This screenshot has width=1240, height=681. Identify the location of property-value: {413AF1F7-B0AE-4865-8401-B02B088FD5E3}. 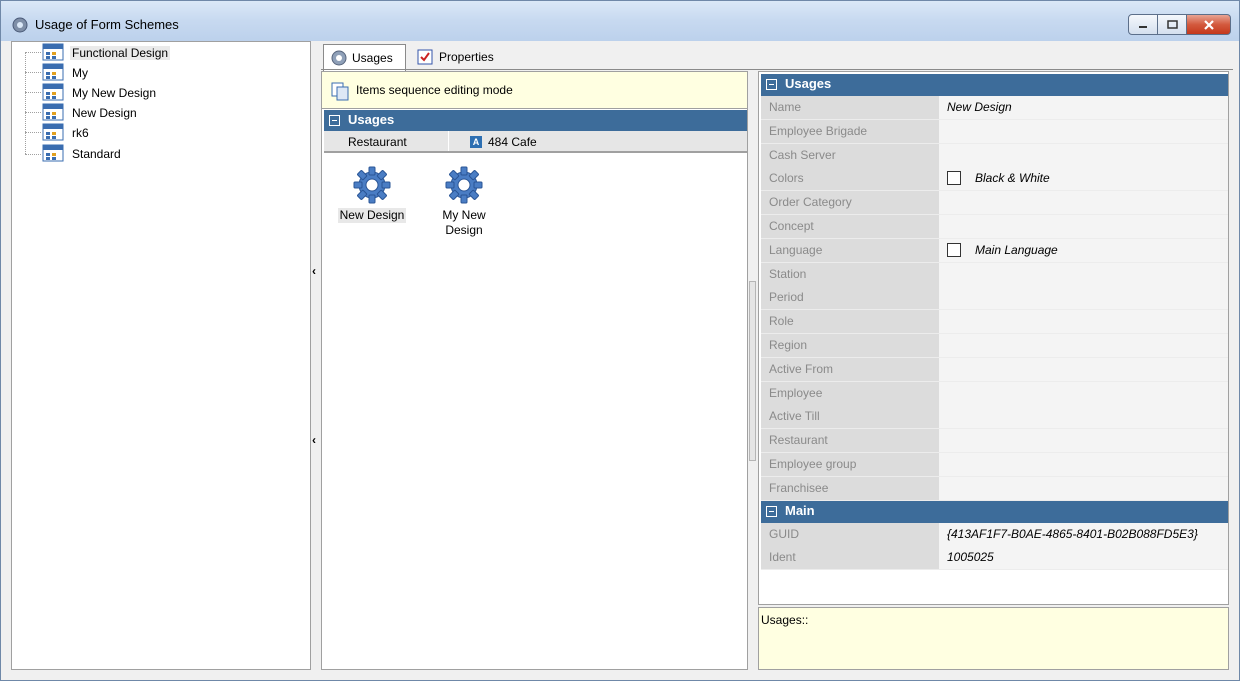
(1083, 534).